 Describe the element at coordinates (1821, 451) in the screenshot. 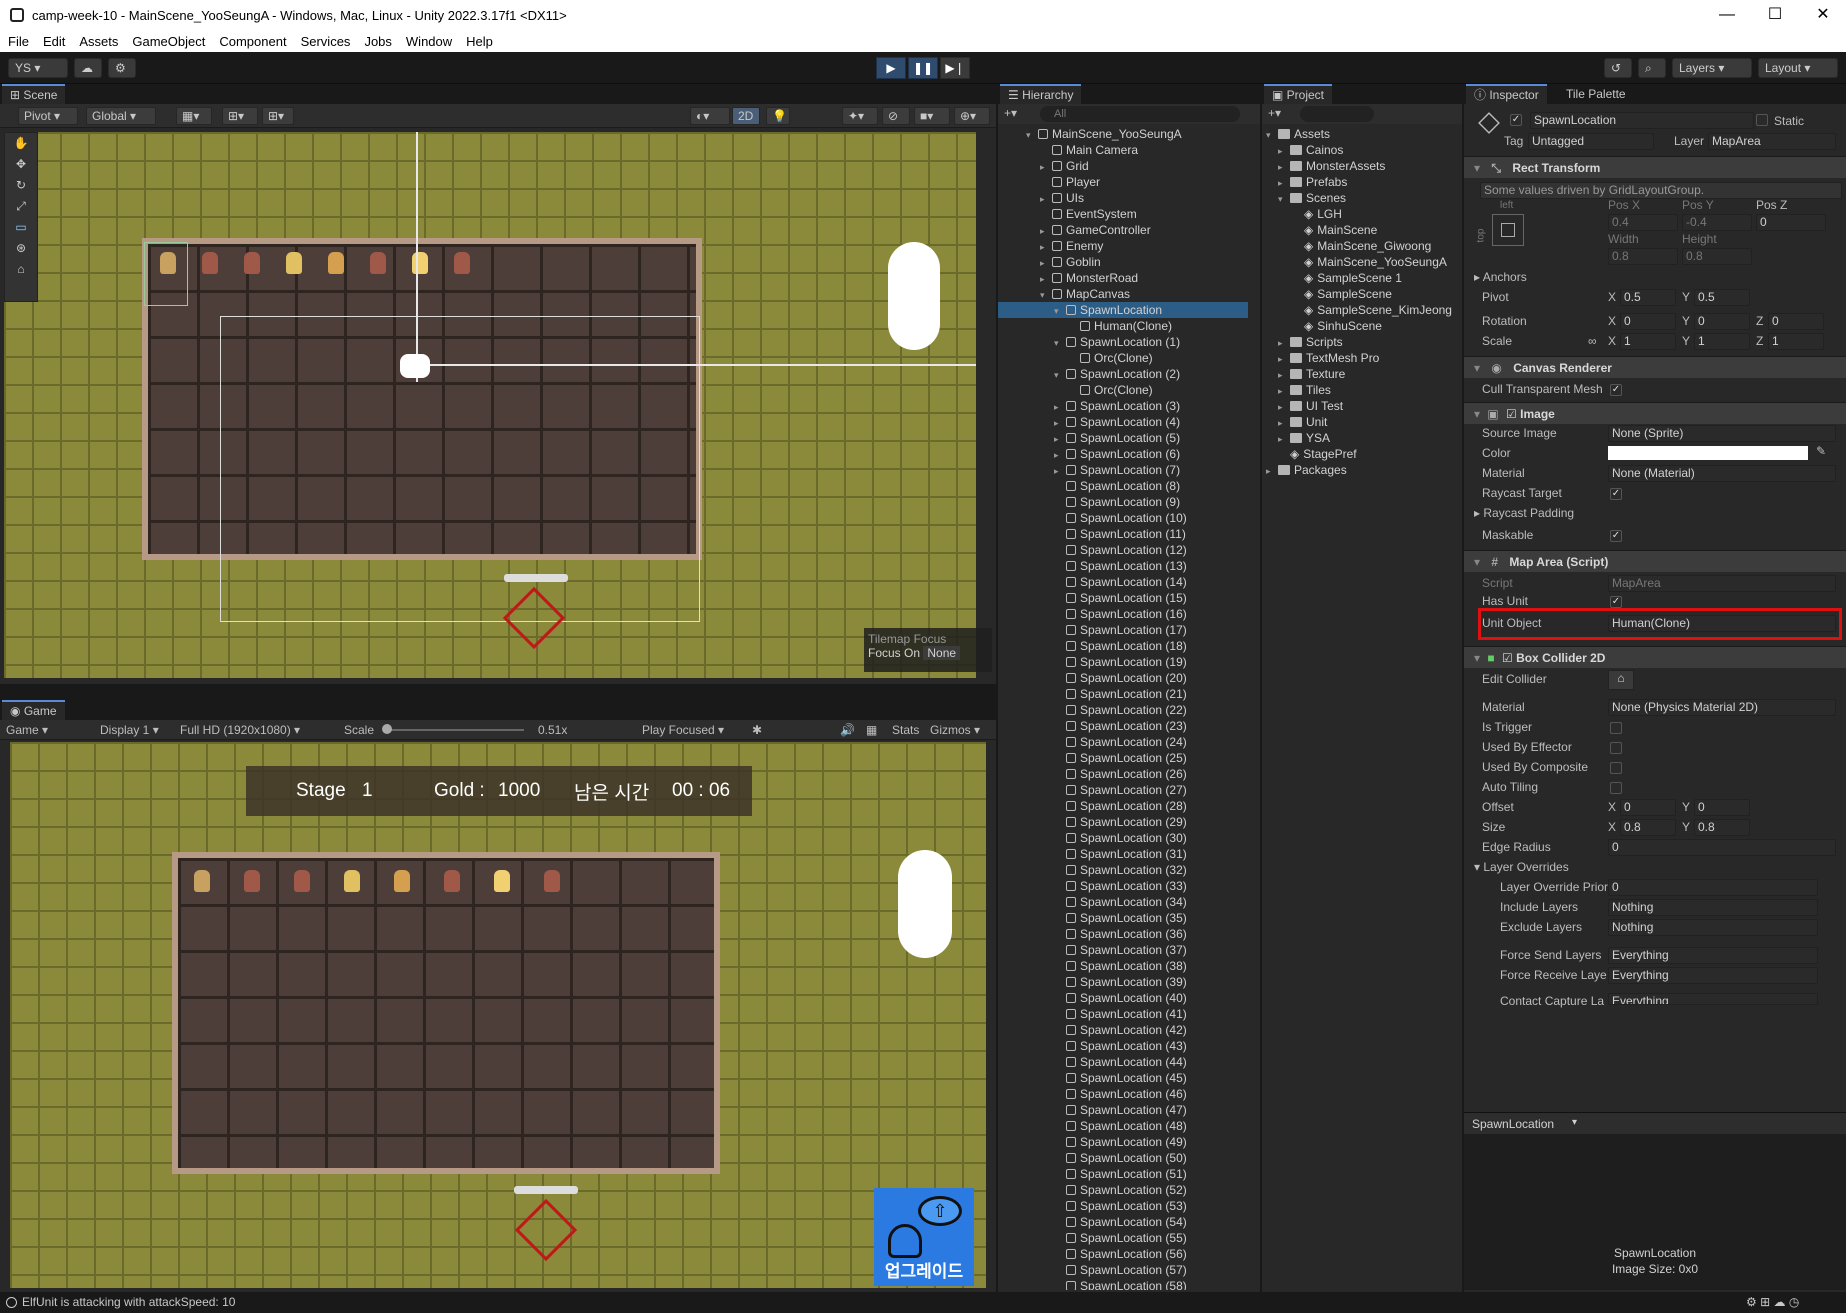

I see `eyedropper-icon: ✎` at that location.